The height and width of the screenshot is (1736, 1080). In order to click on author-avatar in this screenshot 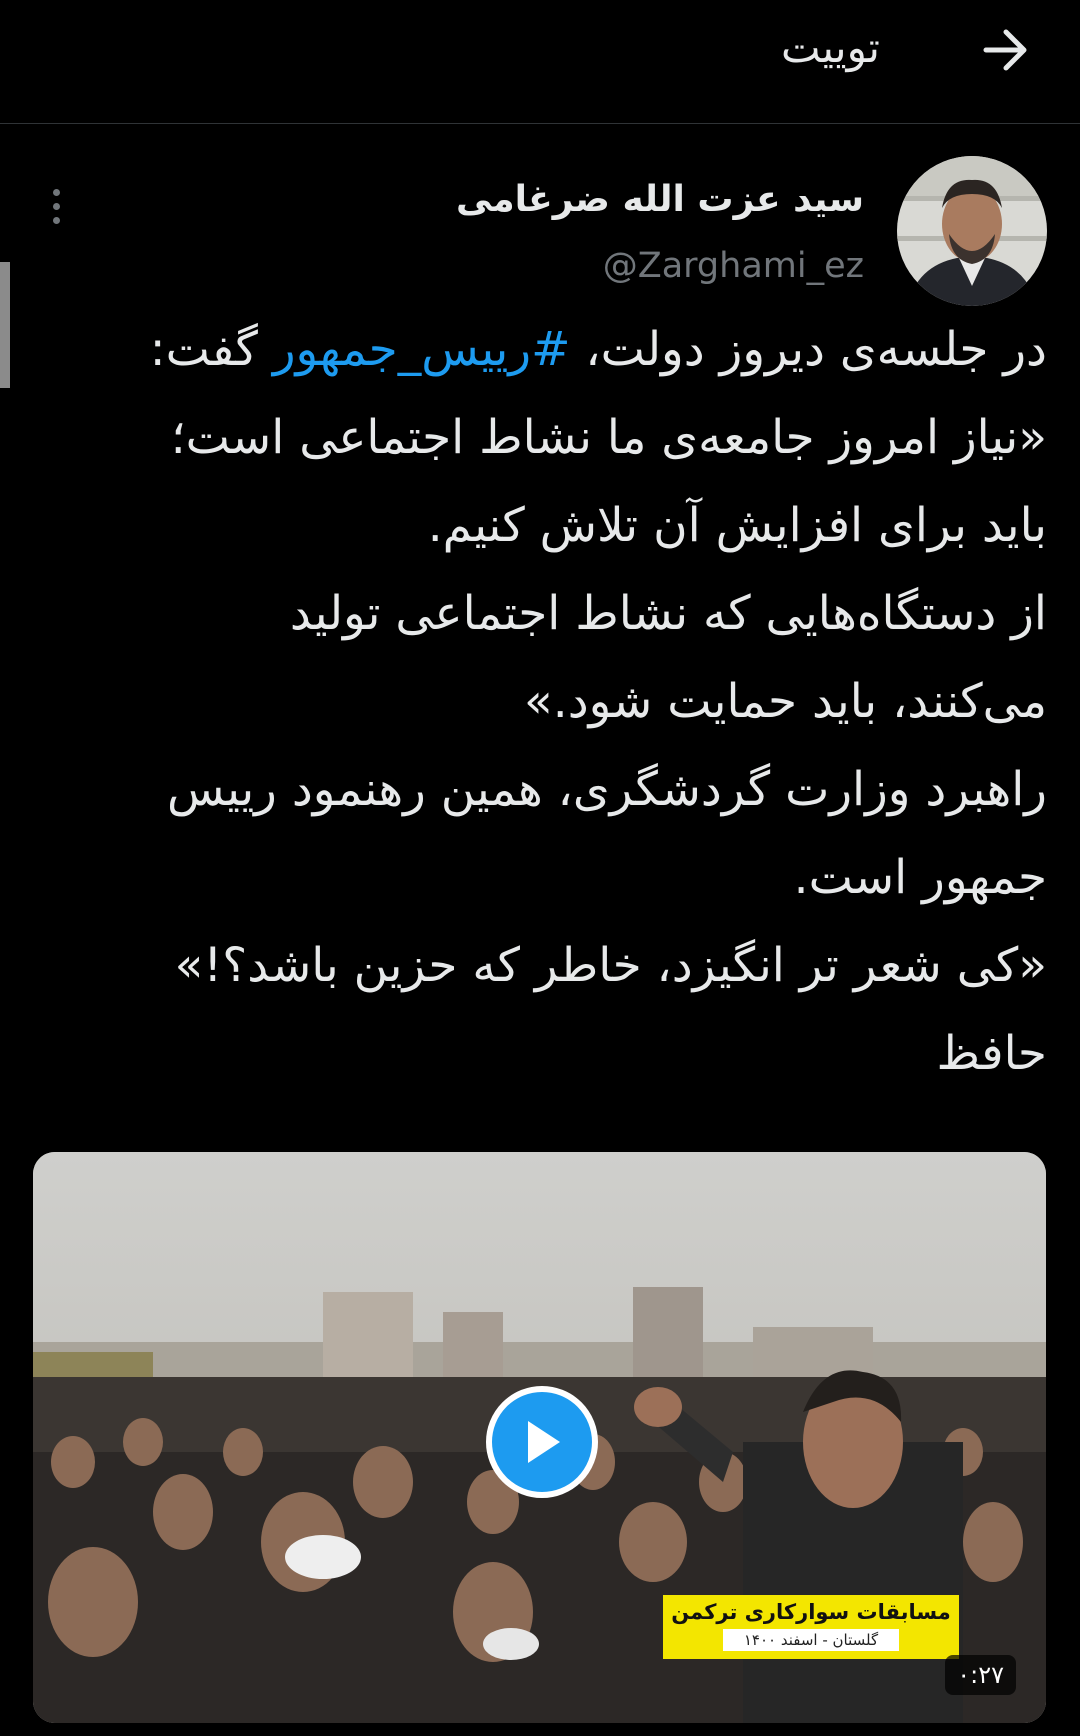, I will do `click(972, 231)`.